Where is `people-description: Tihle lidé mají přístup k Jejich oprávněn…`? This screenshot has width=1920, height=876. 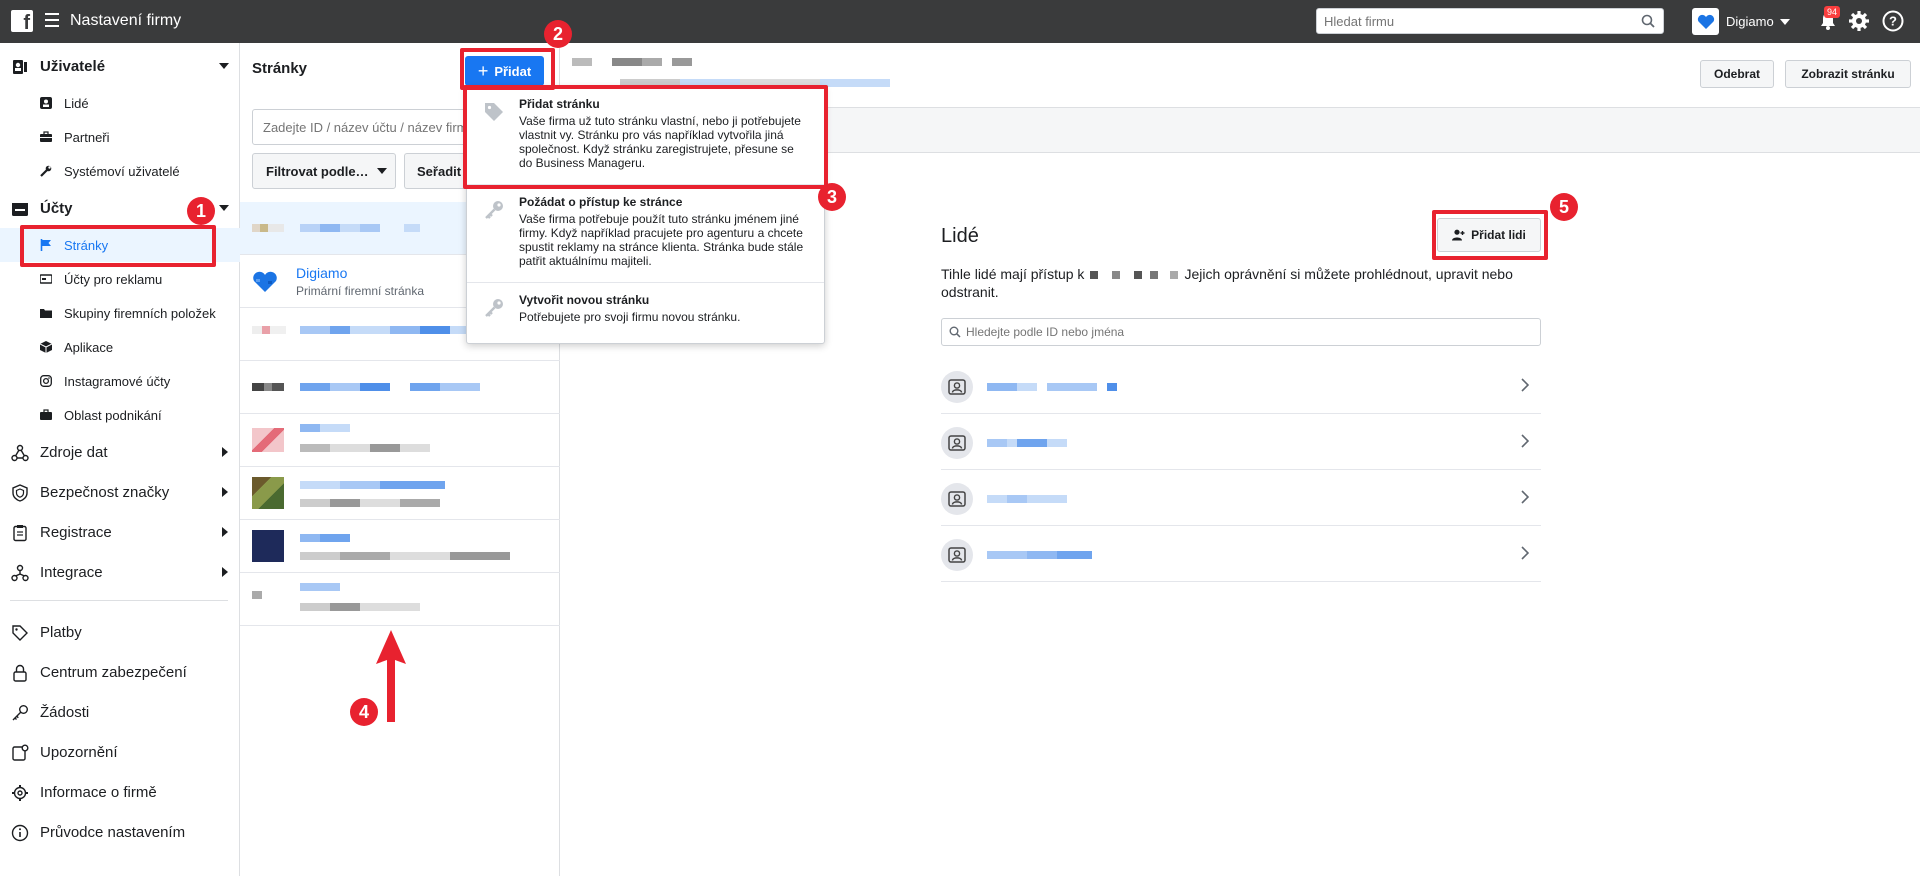 people-description: Tihle lidé mají přístup k Jejich oprávněn… is located at coordinates (1241, 283).